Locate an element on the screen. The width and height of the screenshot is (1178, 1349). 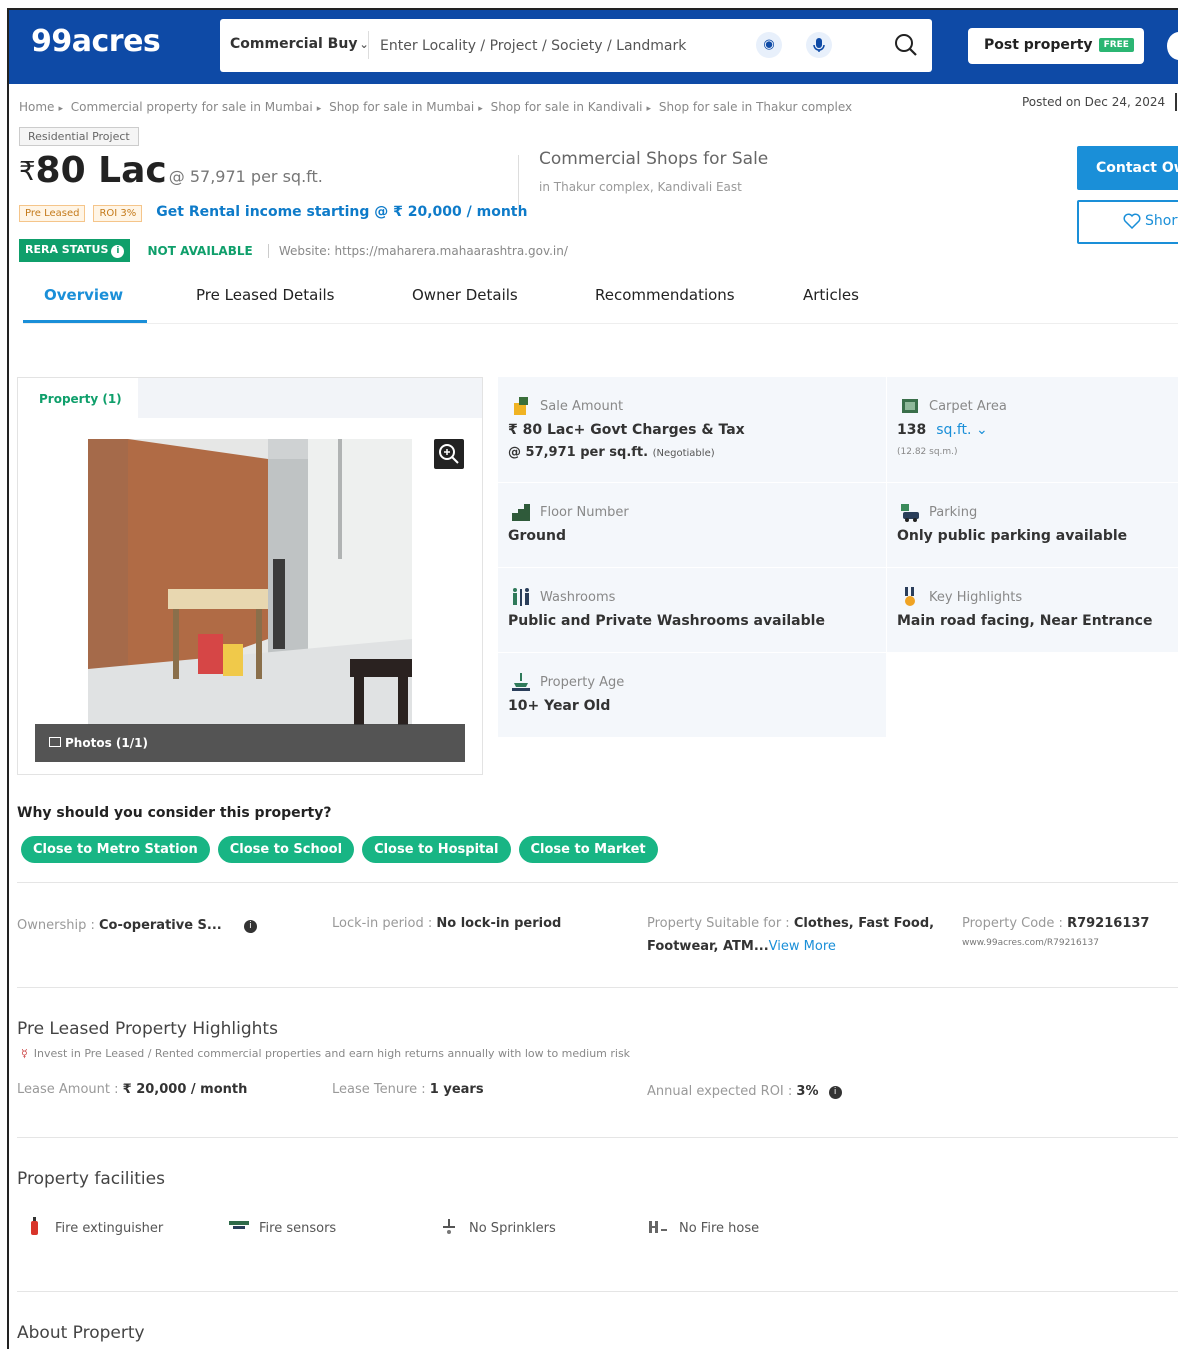
search-icon is located at coordinates (906, 45).